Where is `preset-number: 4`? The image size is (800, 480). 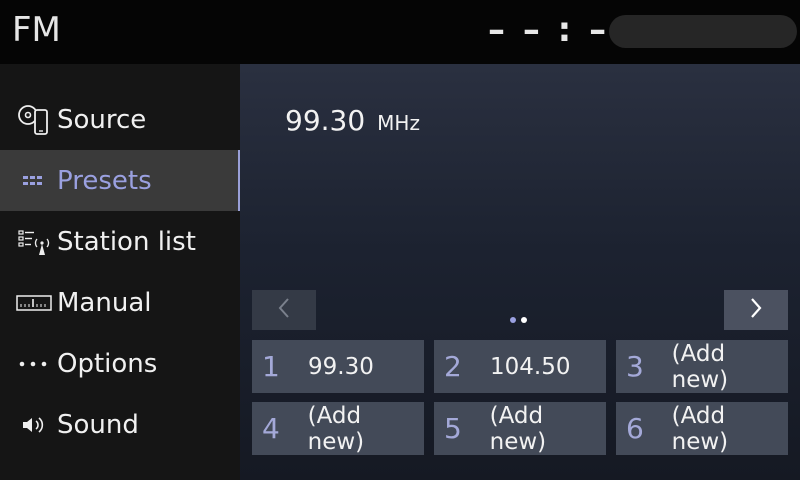
preset-number: 4 is located at coordinates (271, 428).